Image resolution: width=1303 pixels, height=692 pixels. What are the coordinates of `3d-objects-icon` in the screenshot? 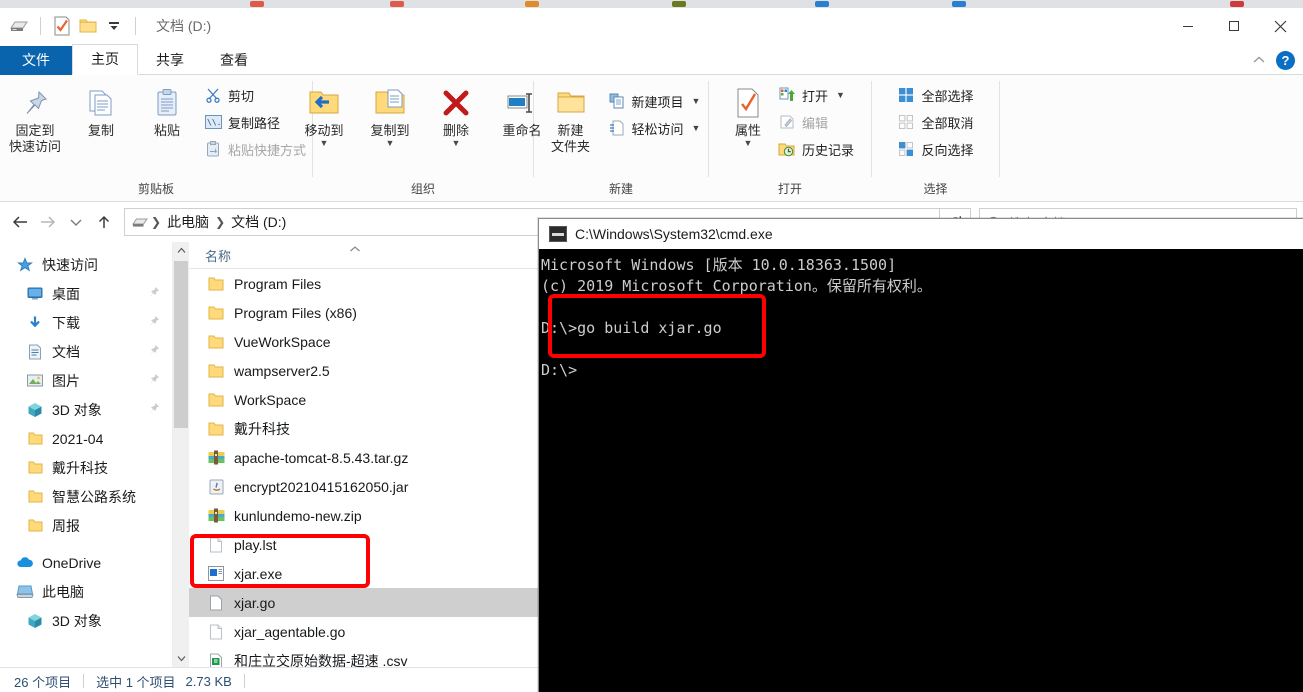 It's located at (35, 410).